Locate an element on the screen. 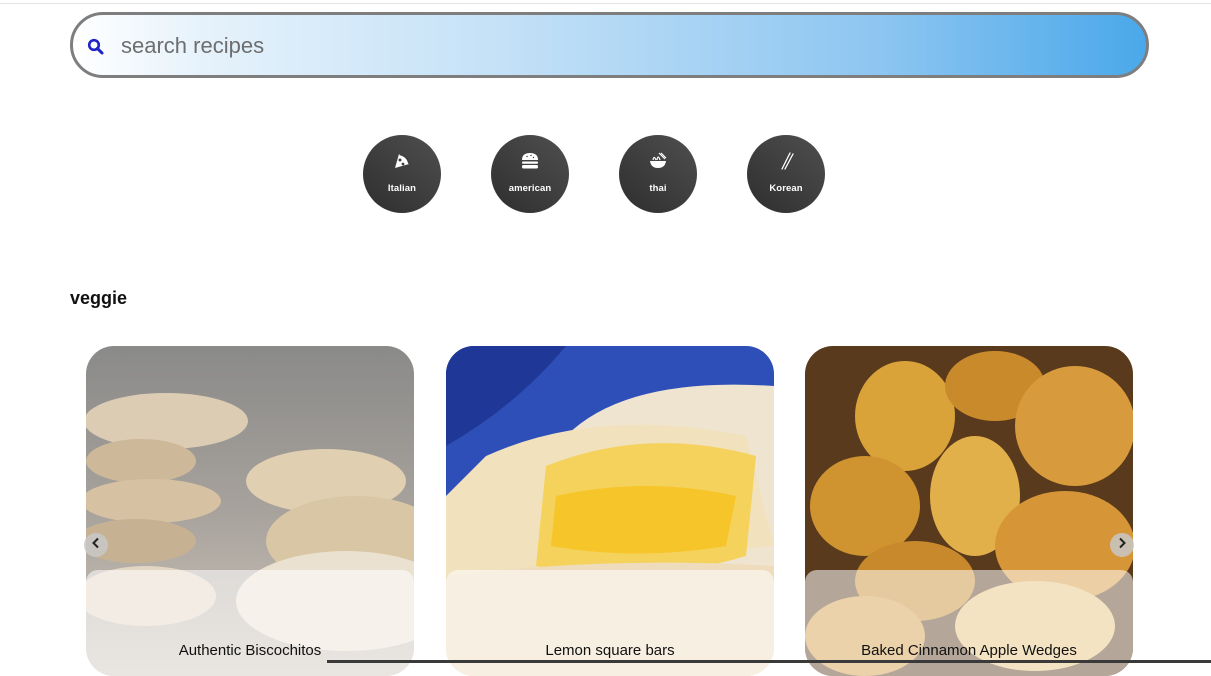 The height and width of the screenshot is (676, 1211). cuisine-button-korean: Korean is located at coordinates (786, 174).